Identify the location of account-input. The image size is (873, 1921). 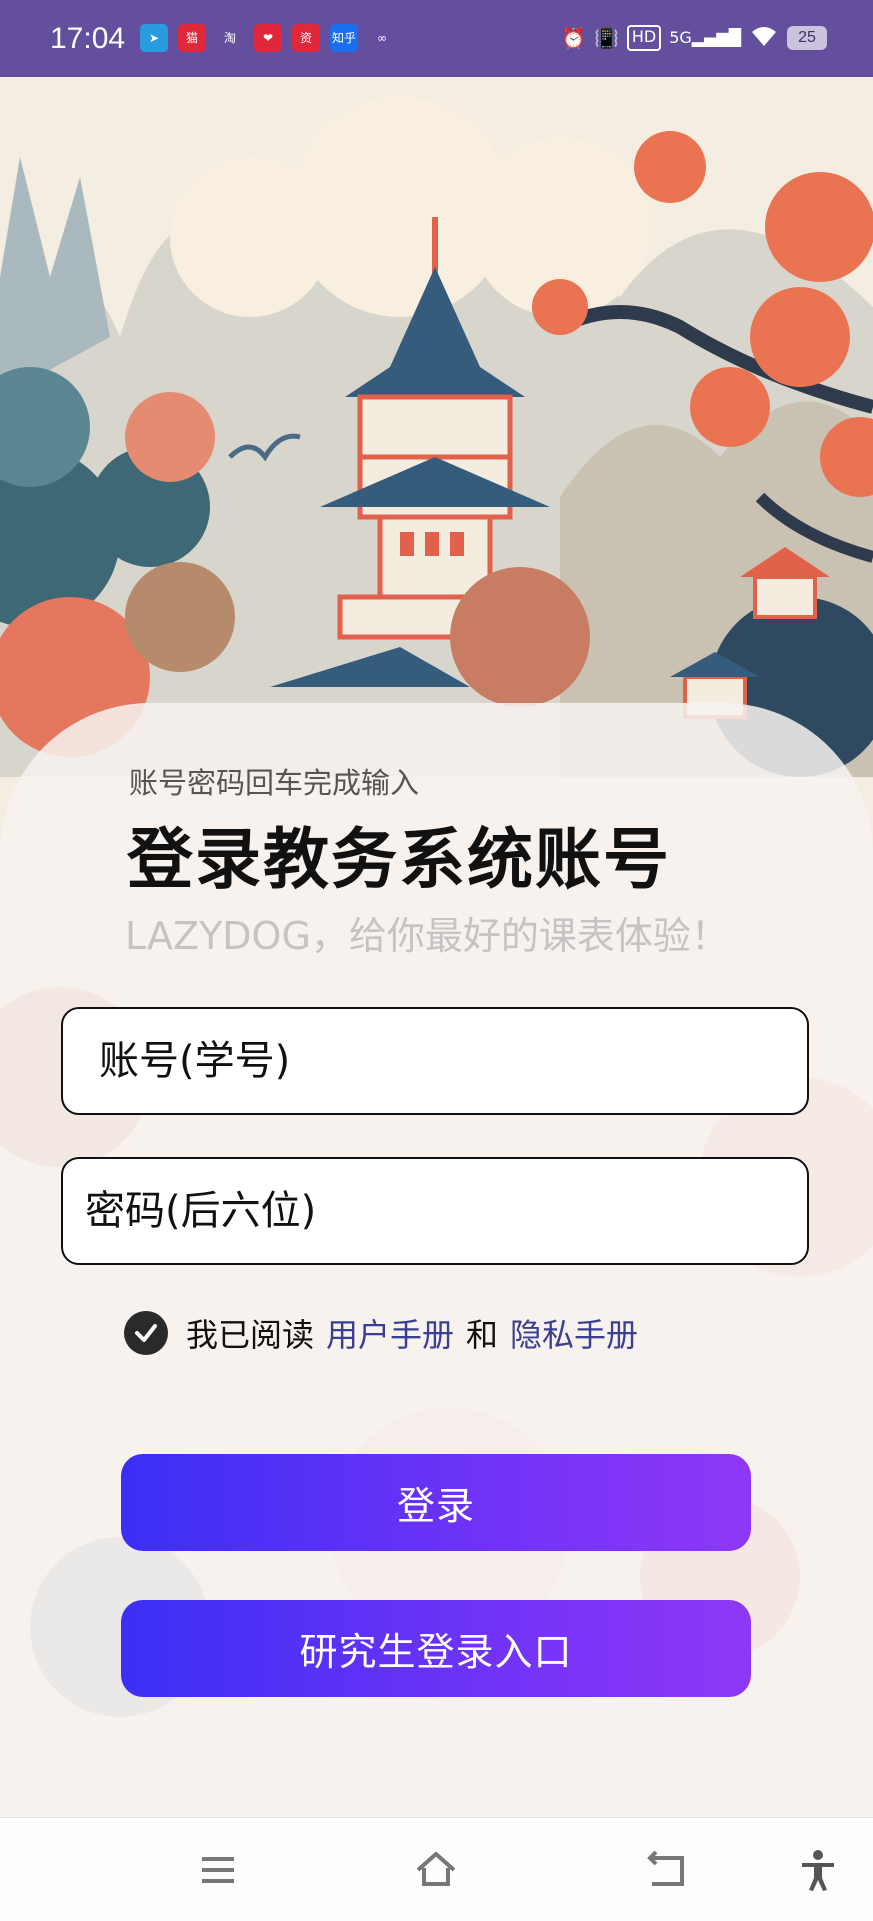
(435, 1061).